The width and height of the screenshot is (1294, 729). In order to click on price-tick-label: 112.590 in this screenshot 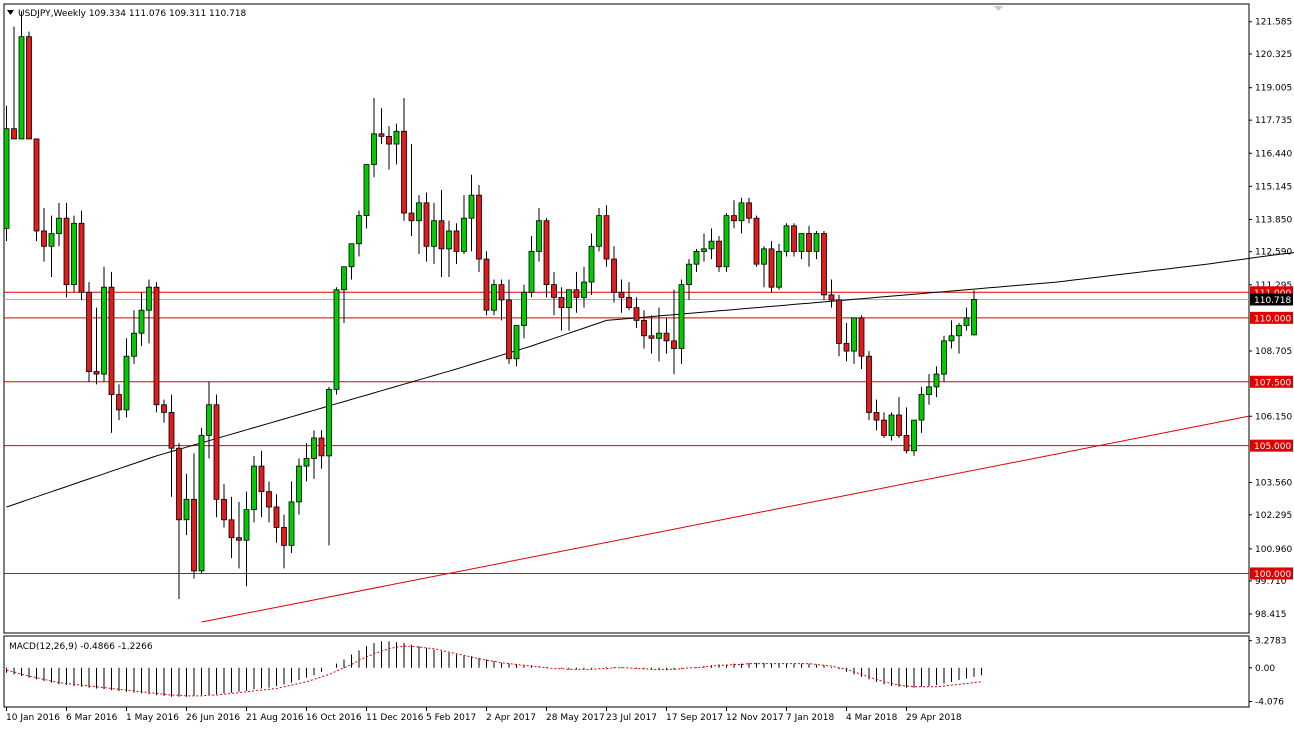, I will do `click(1273, 253)`.